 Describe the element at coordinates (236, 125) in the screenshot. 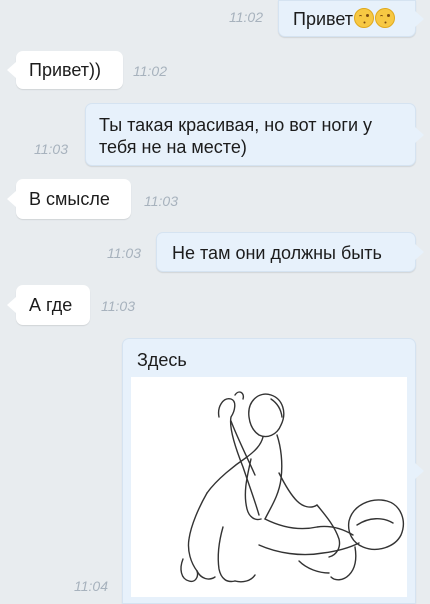

I see `message-text-line: Ты такая красивая, но вот ноги у` at that location.